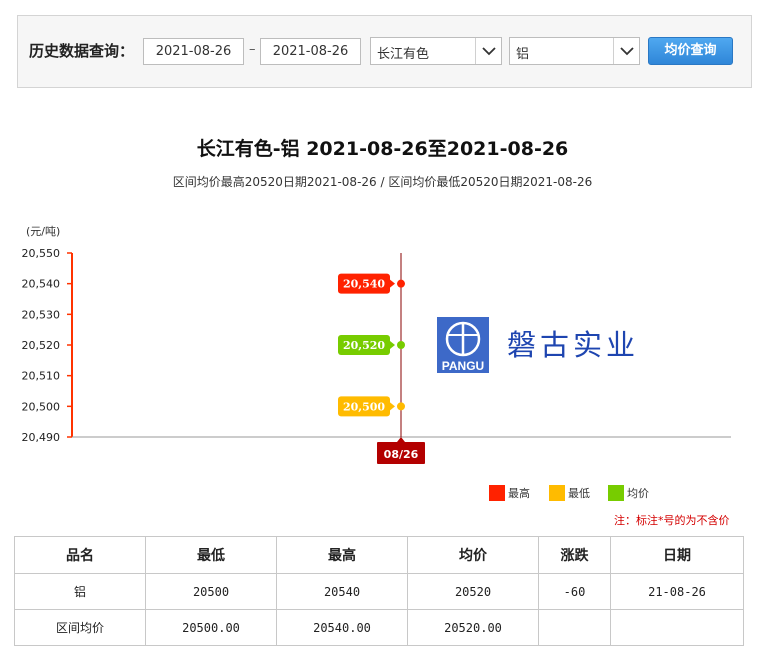 This screenshot has height=661, width=765. What do you see at coordinates (473, 591) in the screenshot?
I see `cell-average: 20520` at bounding box center [473, 591].